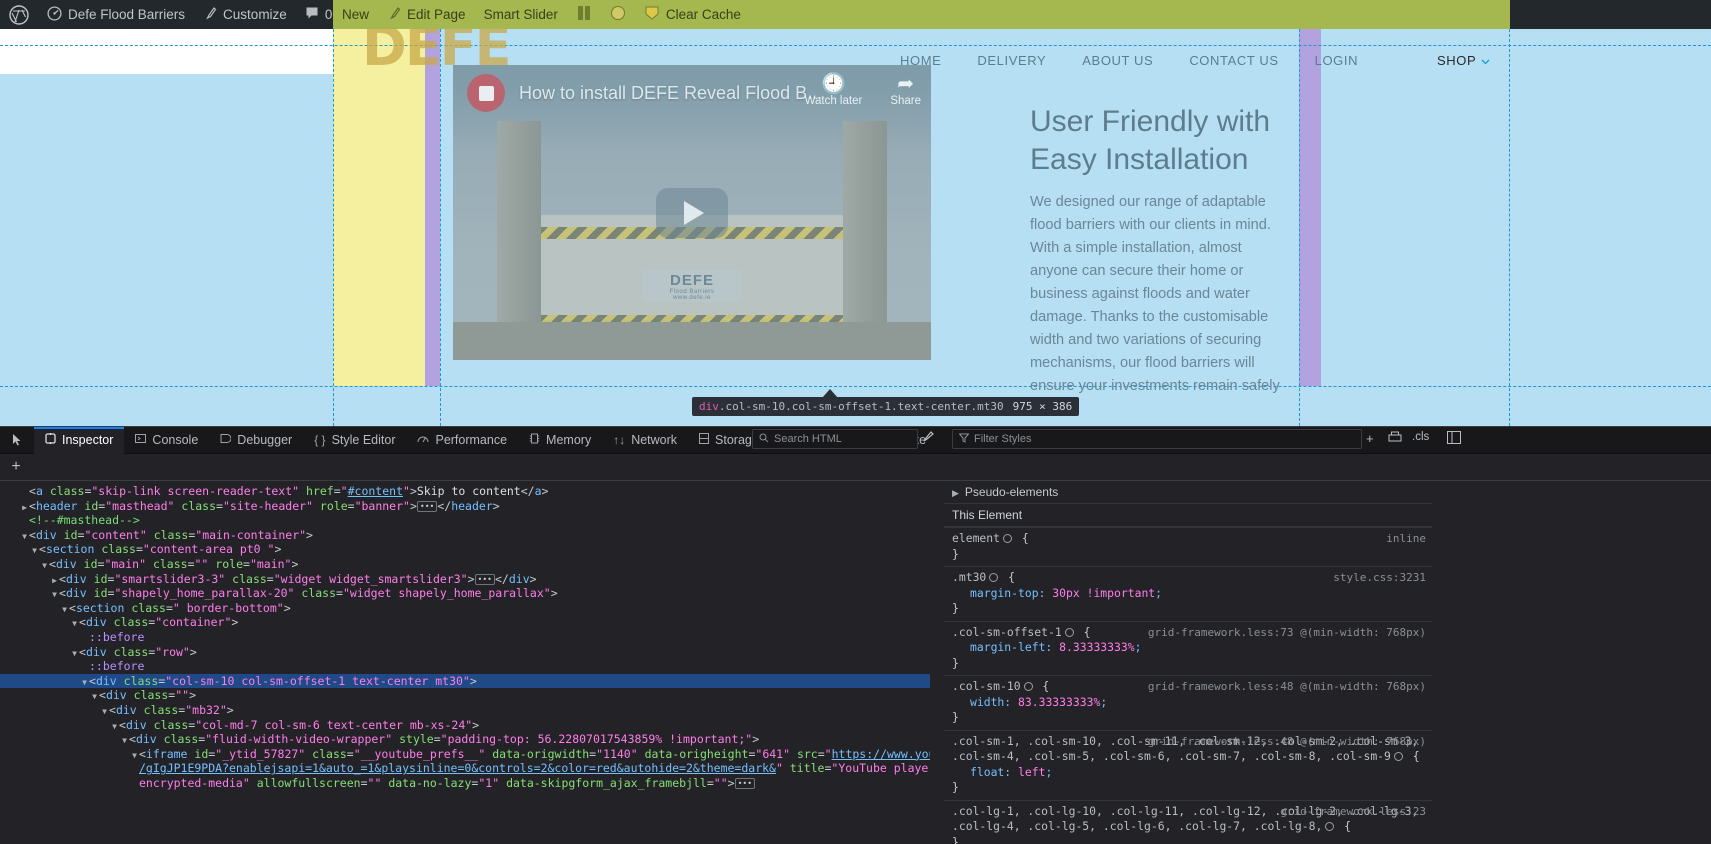 Image resolution: width=1711 pixels, height=844 pixels. I want to click on video-defe-plate: DEFE Flood Barriers www.defe.ie, so click(692, 286).